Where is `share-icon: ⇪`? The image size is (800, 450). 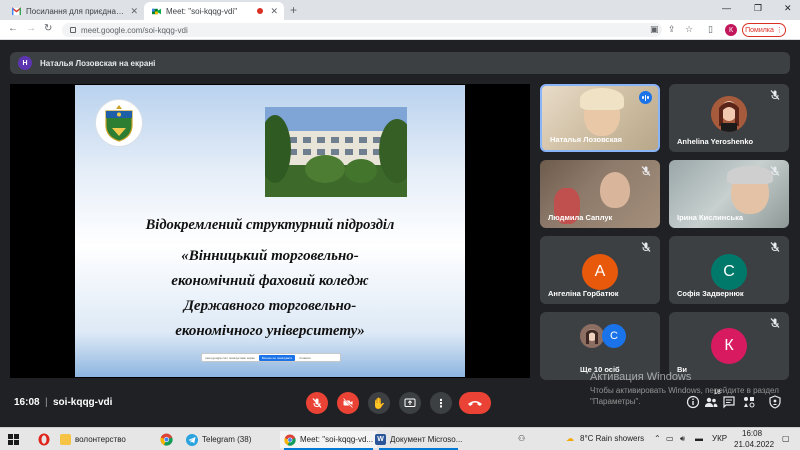
share-icon: ⇪ is located at coordinates (672, 29).